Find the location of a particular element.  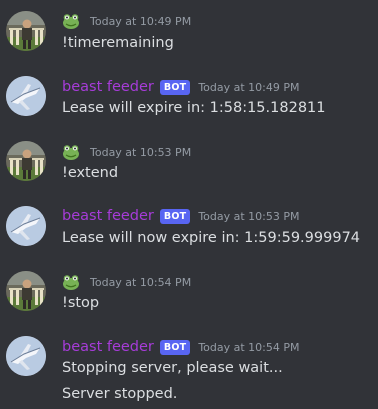

message-text: Lease will now expire in: 1:59:59.999974 is located at coordinates (211, 238).